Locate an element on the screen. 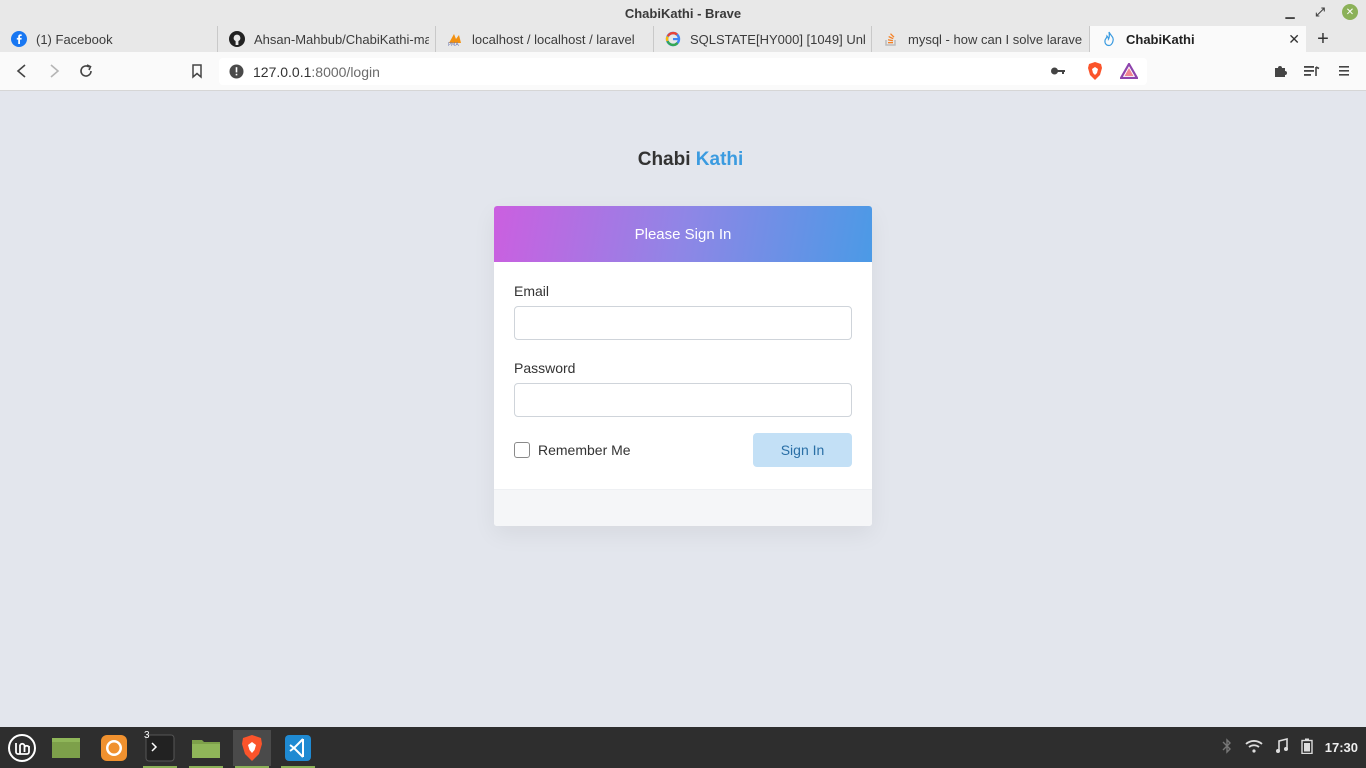 This screenshot has height=768, width=1366. battery-icon is located at coordinates (1307, 747).